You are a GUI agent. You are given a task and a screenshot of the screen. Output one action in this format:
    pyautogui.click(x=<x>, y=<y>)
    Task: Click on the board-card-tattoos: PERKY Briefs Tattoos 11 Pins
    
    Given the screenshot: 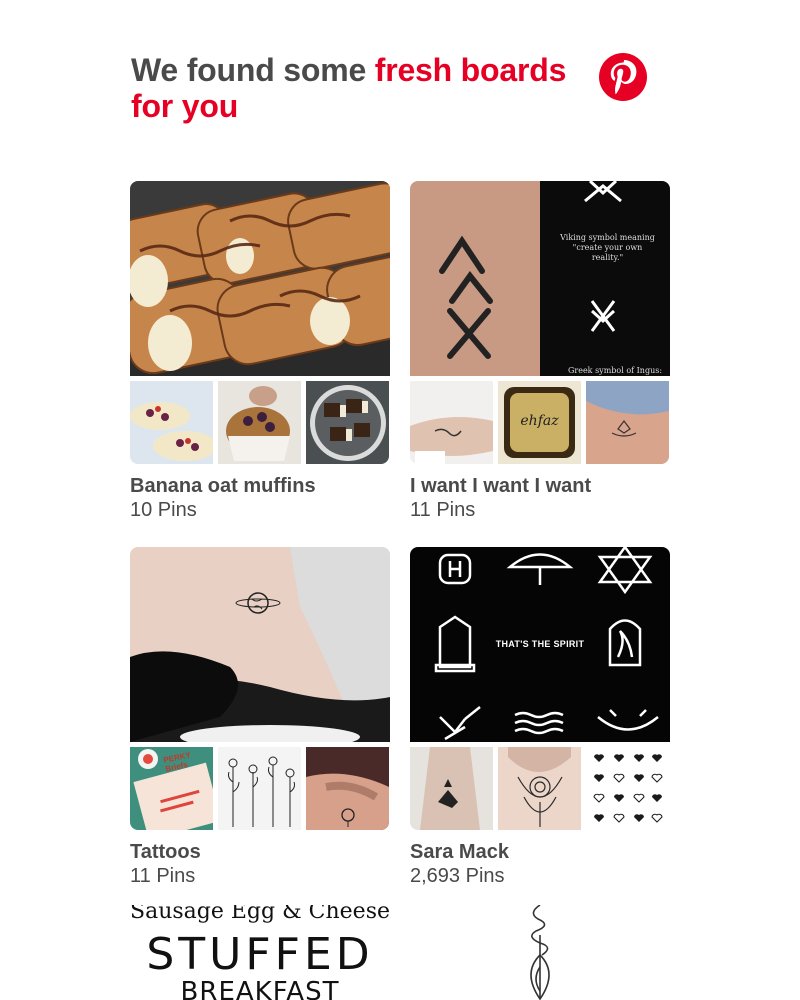 What is the action you would take?
    pyautogui.click(x=260, y=717)
    